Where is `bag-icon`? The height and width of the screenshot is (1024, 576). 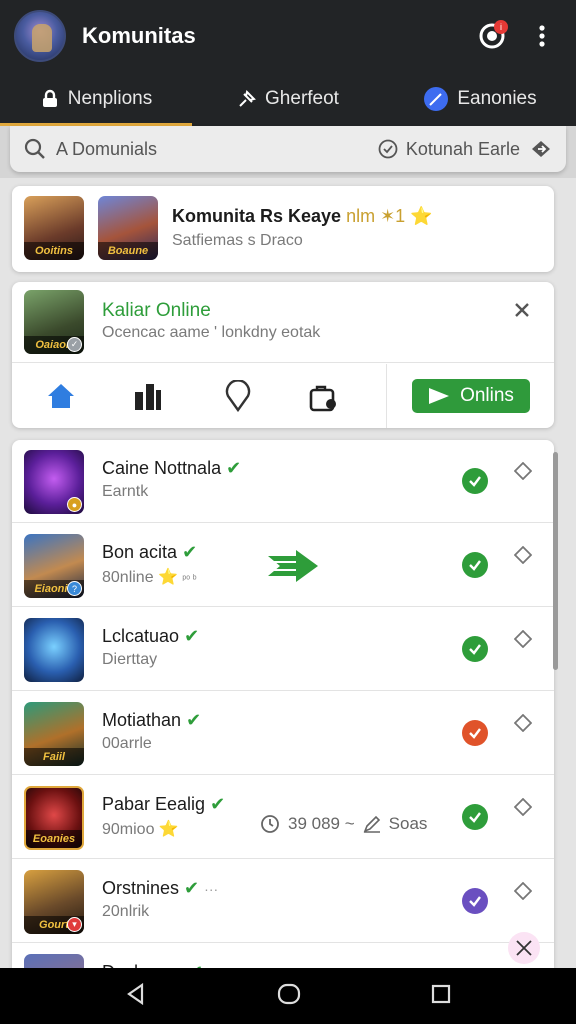
bag-icon is located at coordinates (323, 399).